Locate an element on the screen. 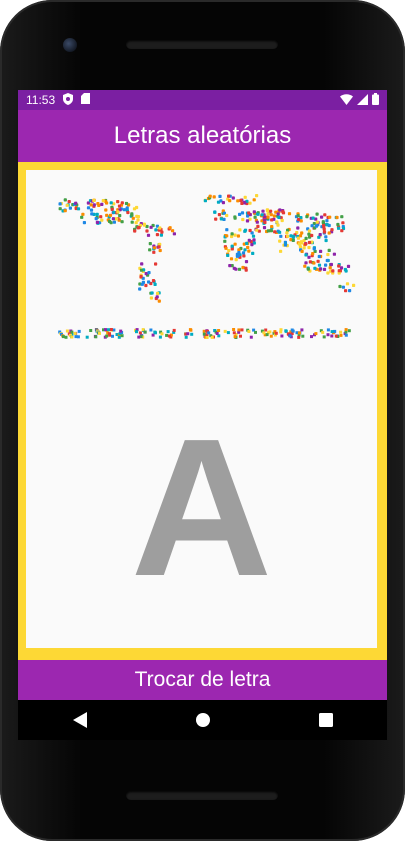 Image resolution: width=405 pixels, height=841 pixels. change-letter-button-label: Trocar de letra is located at coordinates (202, 679).